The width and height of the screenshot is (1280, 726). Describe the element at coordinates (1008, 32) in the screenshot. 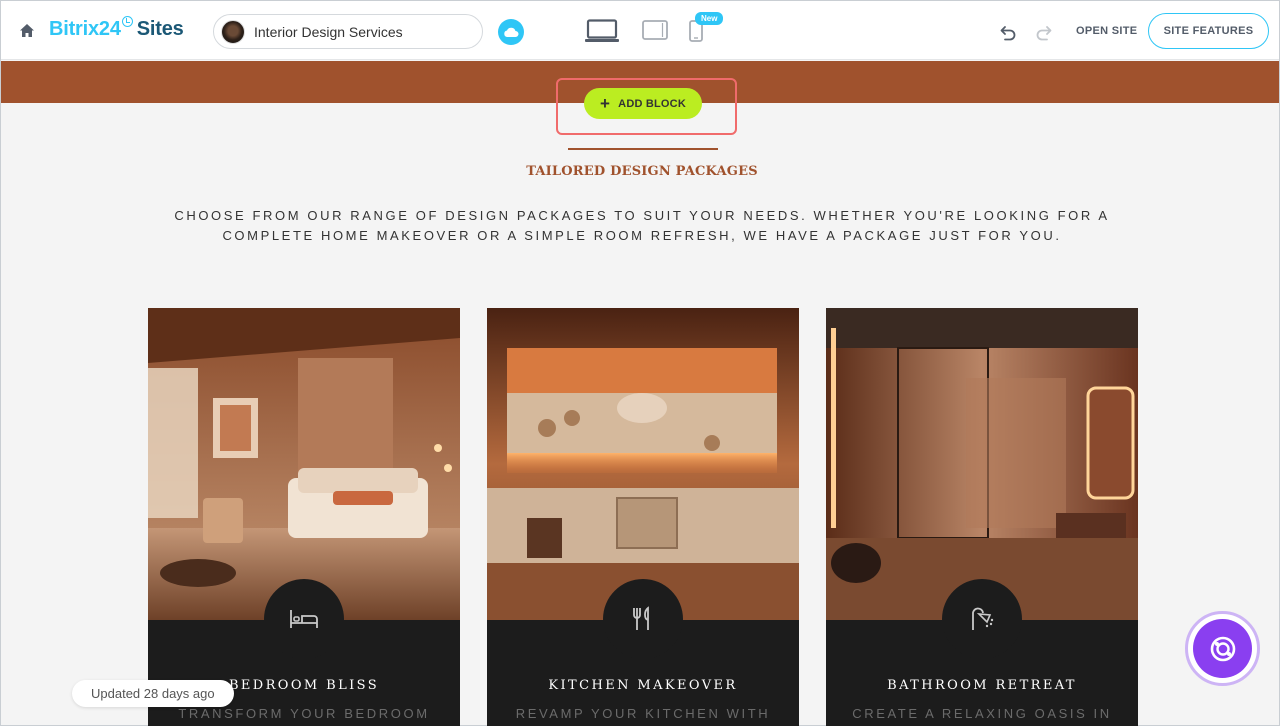

I see `undo-icon` at that location.